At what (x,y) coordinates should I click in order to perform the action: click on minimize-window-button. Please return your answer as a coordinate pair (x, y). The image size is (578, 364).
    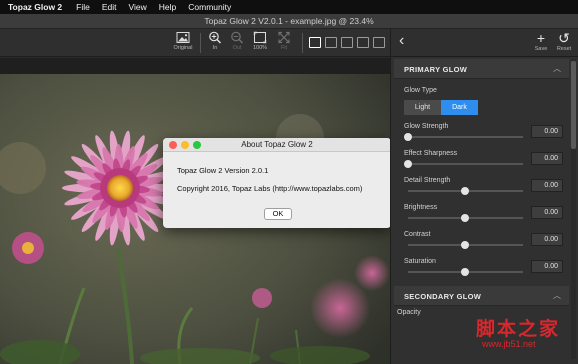
    Looking at the image, I should click on (185, 145).